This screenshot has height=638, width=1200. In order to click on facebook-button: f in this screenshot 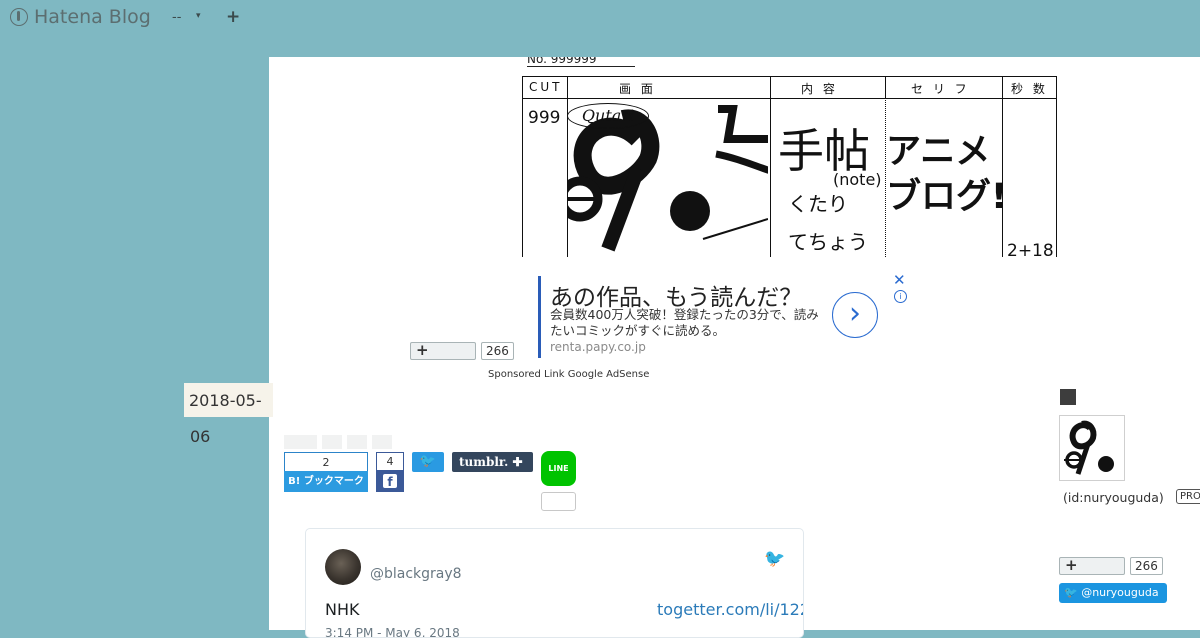, I will do `click(390, 481)`.